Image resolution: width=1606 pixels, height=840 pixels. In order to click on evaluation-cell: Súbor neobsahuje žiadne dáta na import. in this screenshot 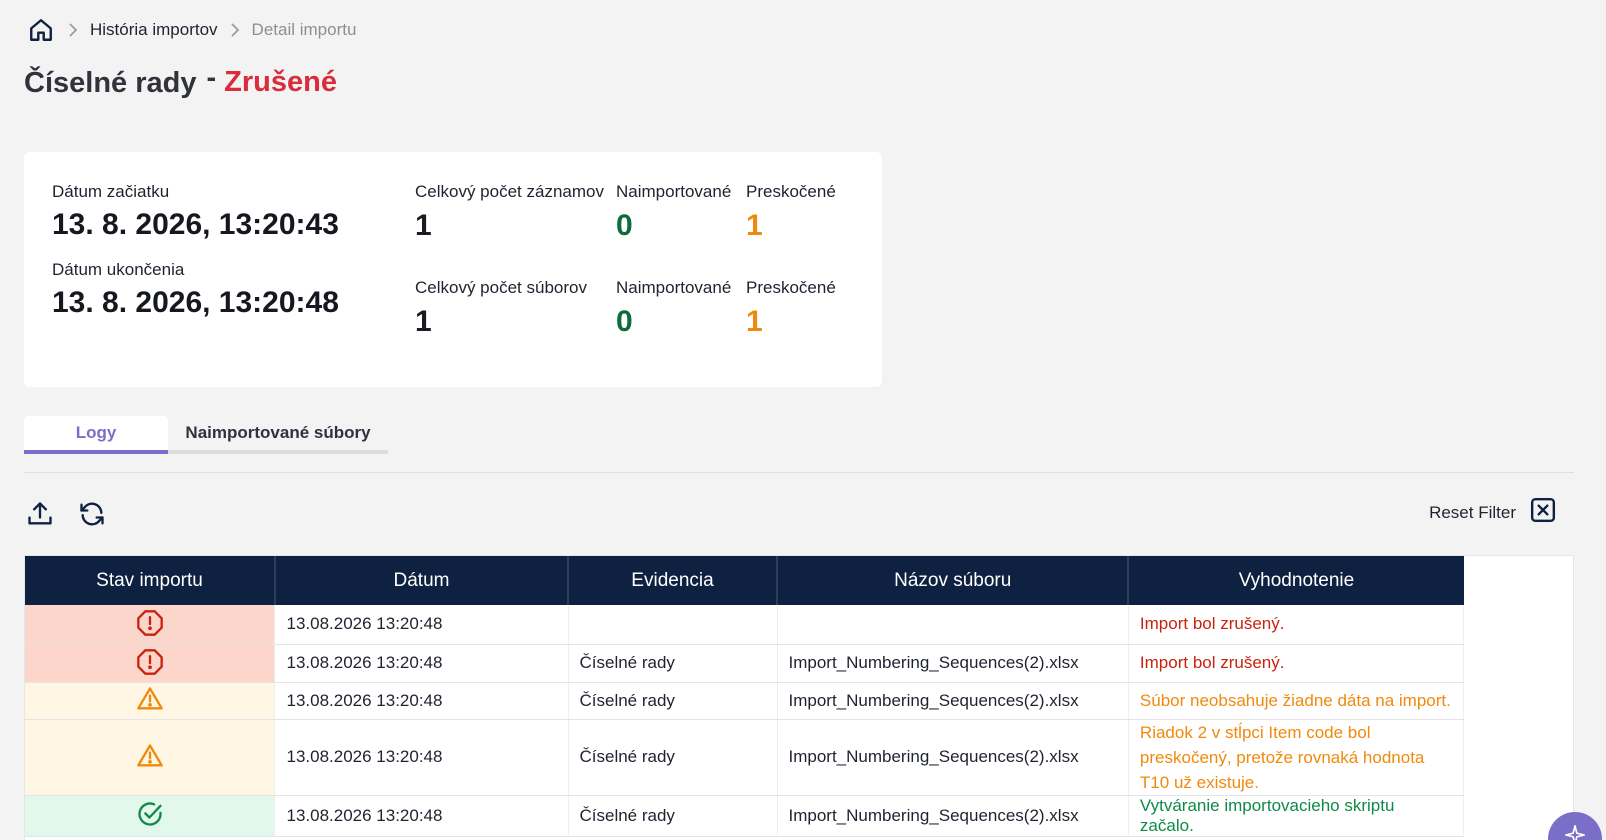, I will do `click(1296, 701)`.